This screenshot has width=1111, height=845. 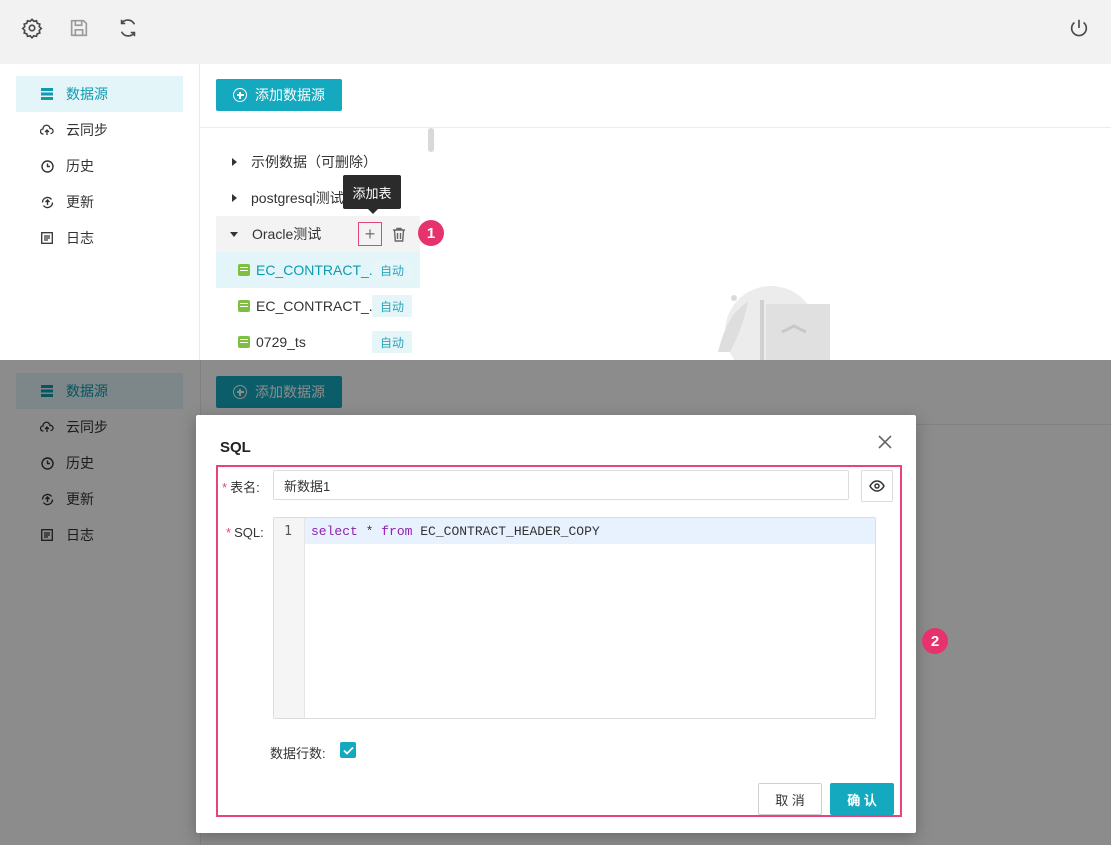 What do you see at coordinates (32, 28) in the screenshot?
I see `settings-icon` at bounding box center [32, 28].